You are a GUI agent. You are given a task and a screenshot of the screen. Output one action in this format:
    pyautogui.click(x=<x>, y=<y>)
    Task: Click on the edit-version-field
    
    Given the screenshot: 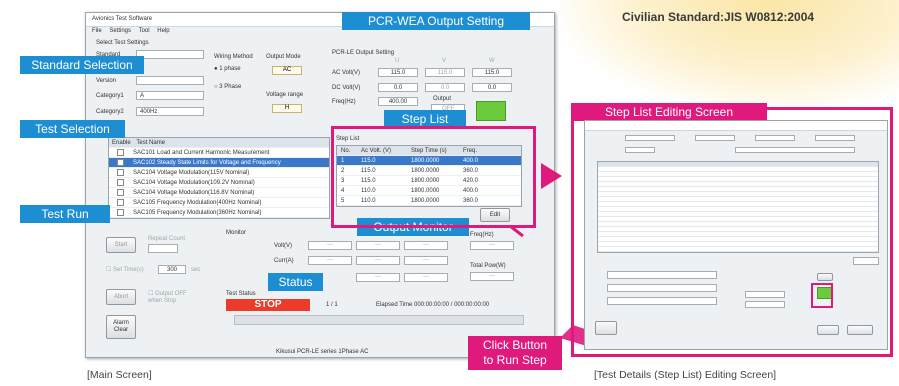 What is the action you would take?
    pyautogui.click(x=715, y=138)
    